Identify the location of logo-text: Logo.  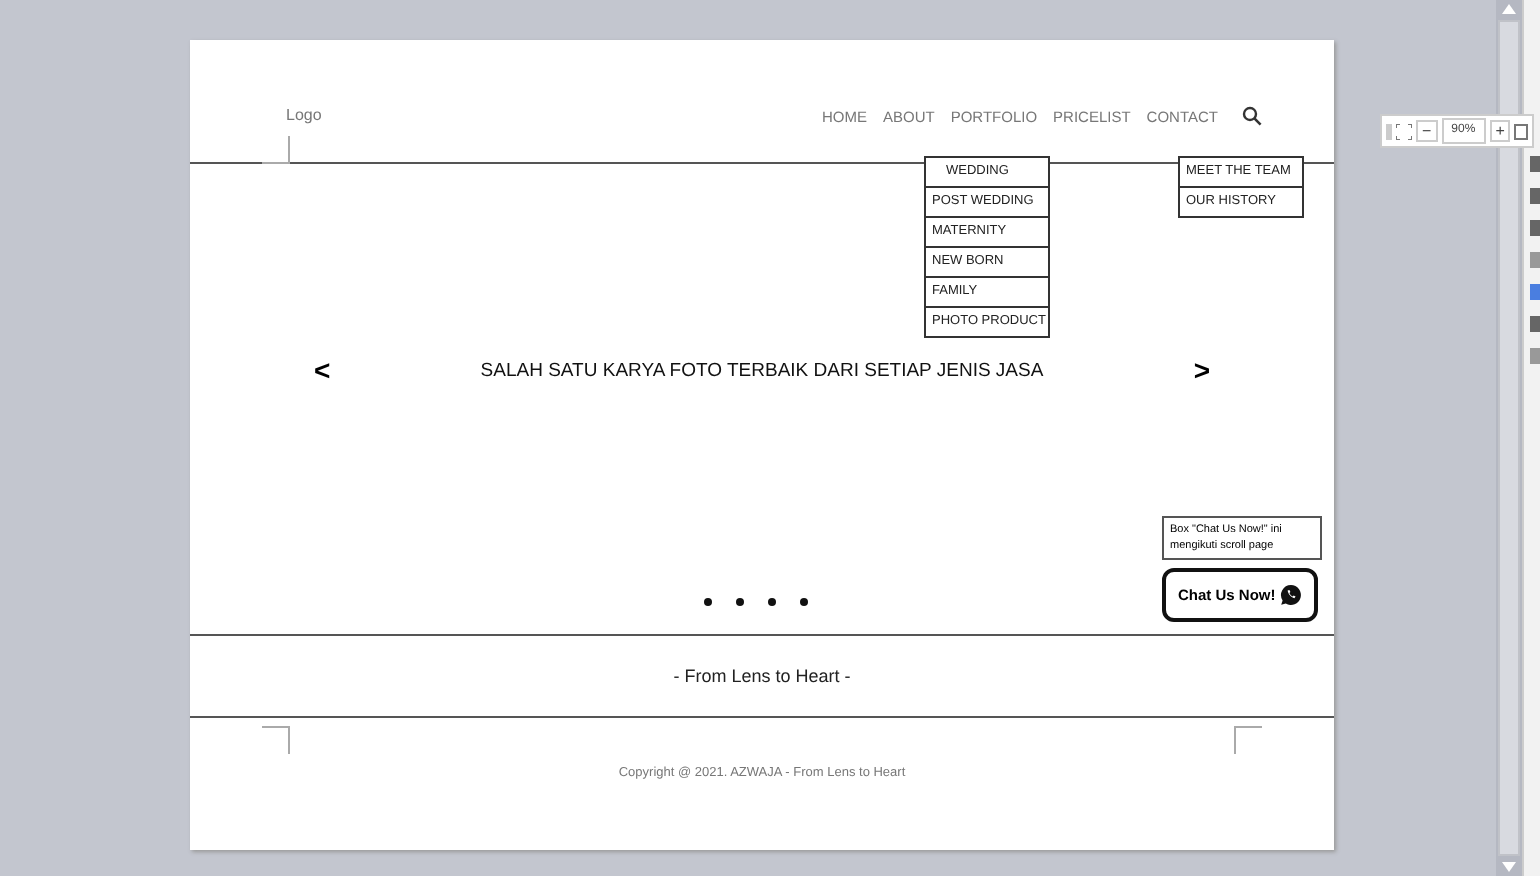
(304, 115).